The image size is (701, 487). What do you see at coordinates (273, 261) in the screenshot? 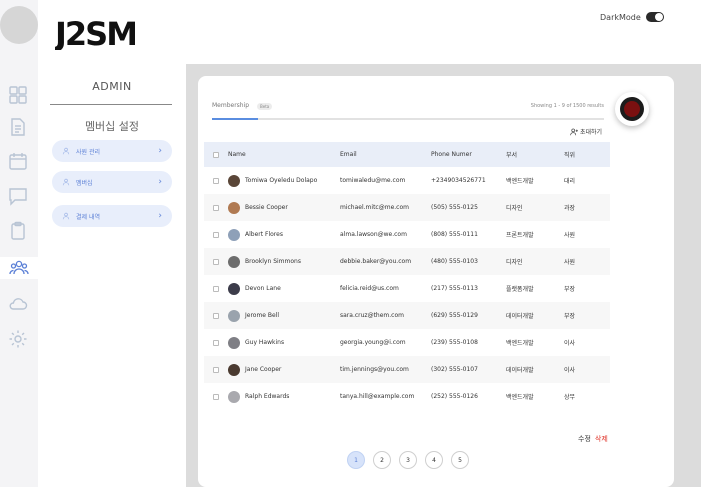
I see `member-name: Brooklyn Simmons` at bounding box center [273, 261].